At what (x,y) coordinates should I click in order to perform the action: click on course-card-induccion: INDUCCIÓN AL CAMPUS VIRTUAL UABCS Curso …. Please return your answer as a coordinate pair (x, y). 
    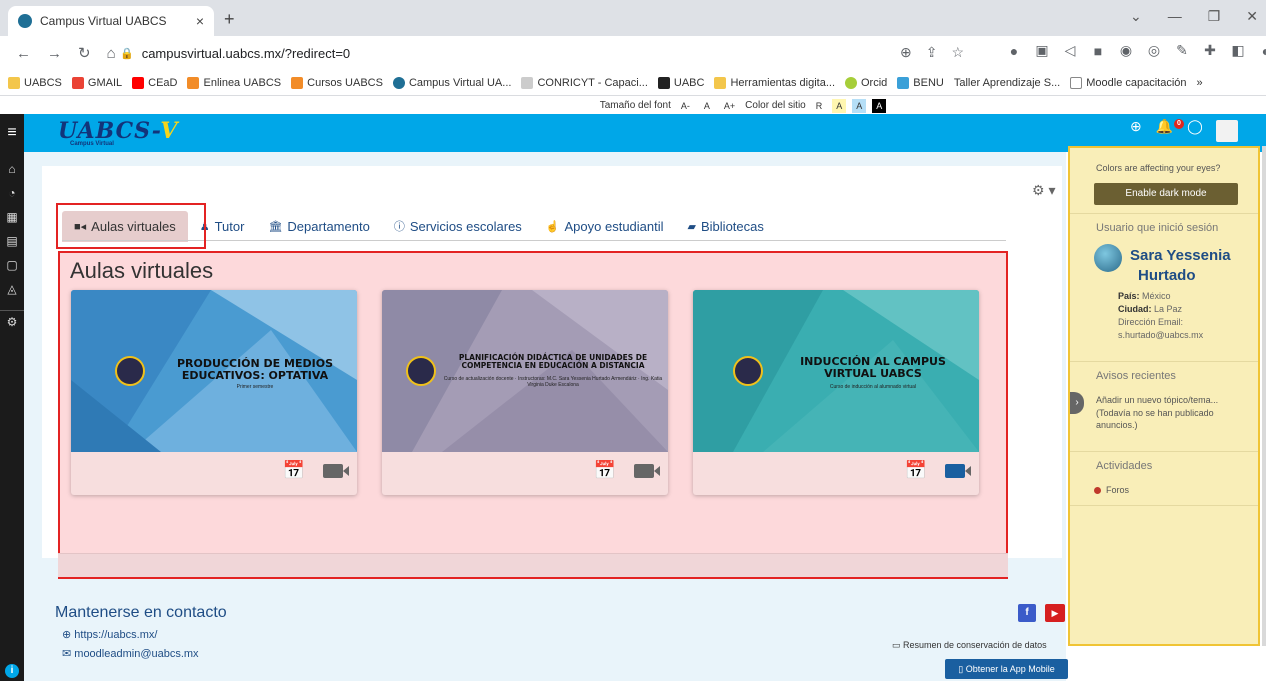
    Looking at the image, I should click on (836, 392).